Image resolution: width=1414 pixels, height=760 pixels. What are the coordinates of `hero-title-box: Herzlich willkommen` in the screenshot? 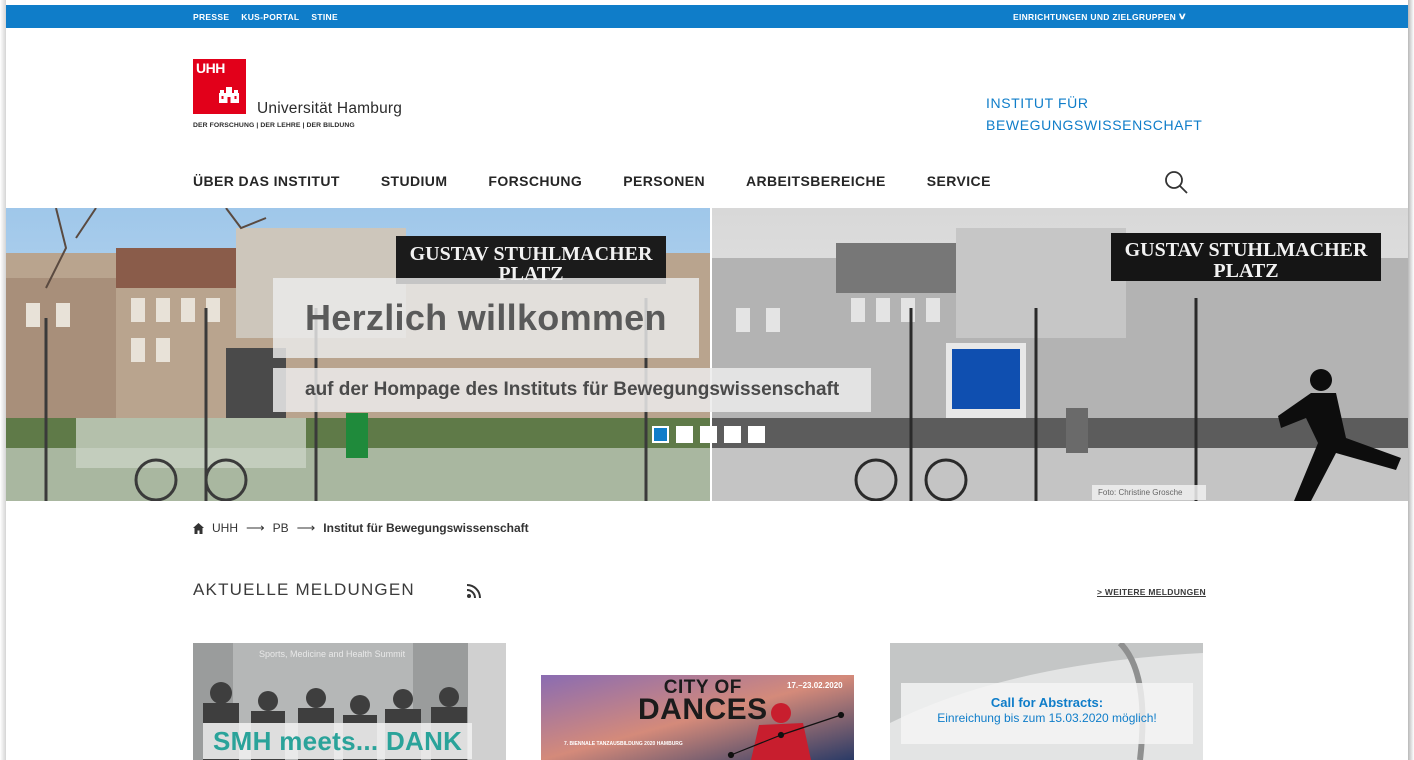 It's located at (486, 318).